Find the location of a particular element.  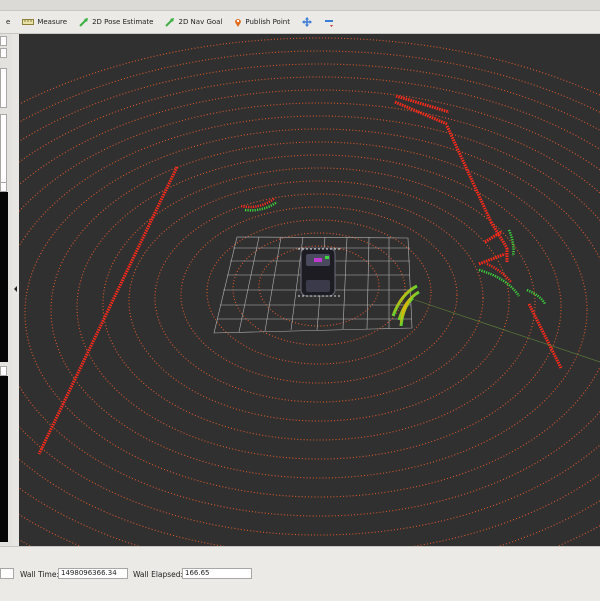

move-camera-tool-button is located at coordinates (307, 22).